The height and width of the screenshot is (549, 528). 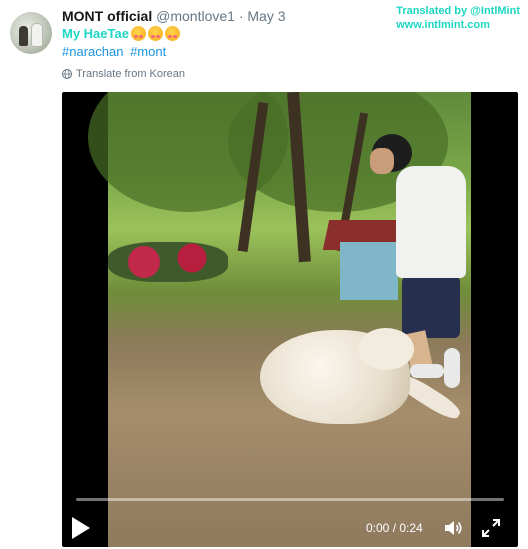 I want to click on person-pants, so click(x=431, y=307).